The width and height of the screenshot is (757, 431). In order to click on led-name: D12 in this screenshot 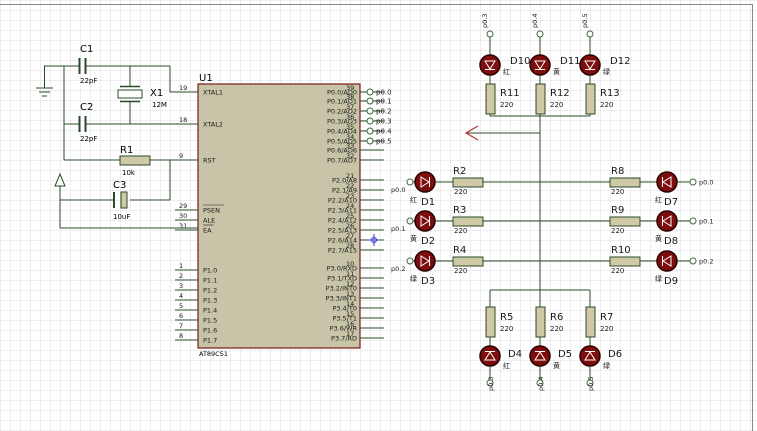, I will do `click(620, 61)`.